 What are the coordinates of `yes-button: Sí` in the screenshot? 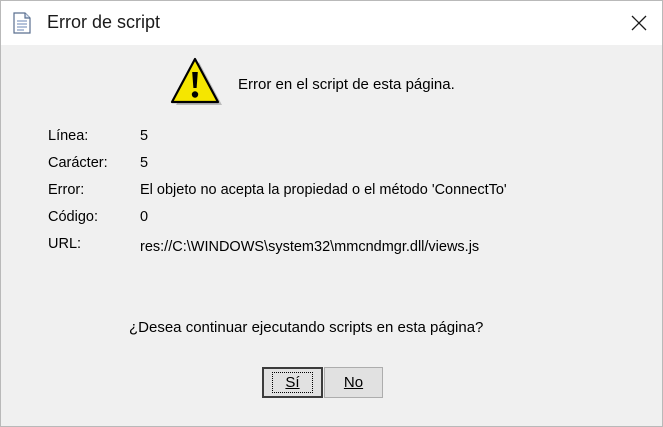 It's located at (292, 382).